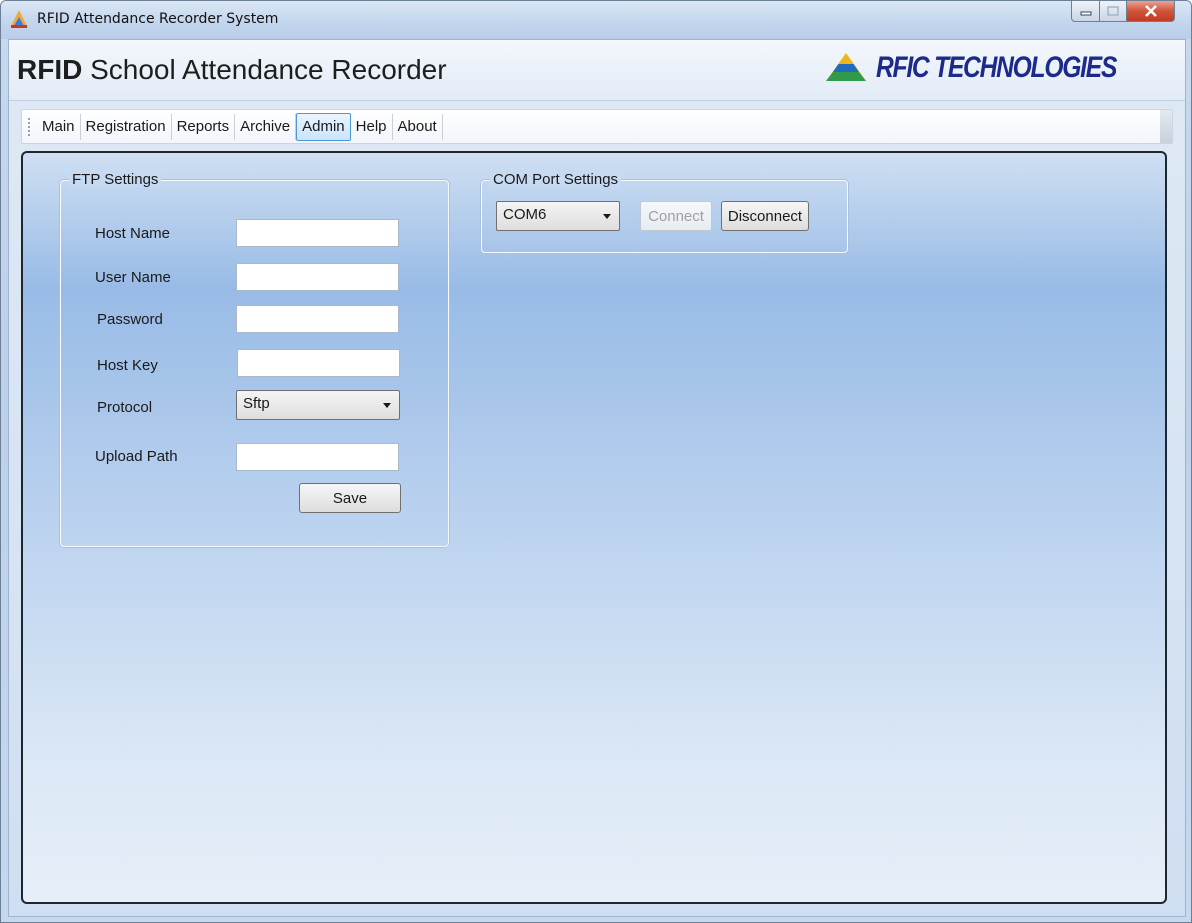 The width and height of the screenshot is (1192, 923). What do you see at coordinates (127, 365) in the screenshot?
I see `host-key-label: Host Key` at bounding box center [127, 365].